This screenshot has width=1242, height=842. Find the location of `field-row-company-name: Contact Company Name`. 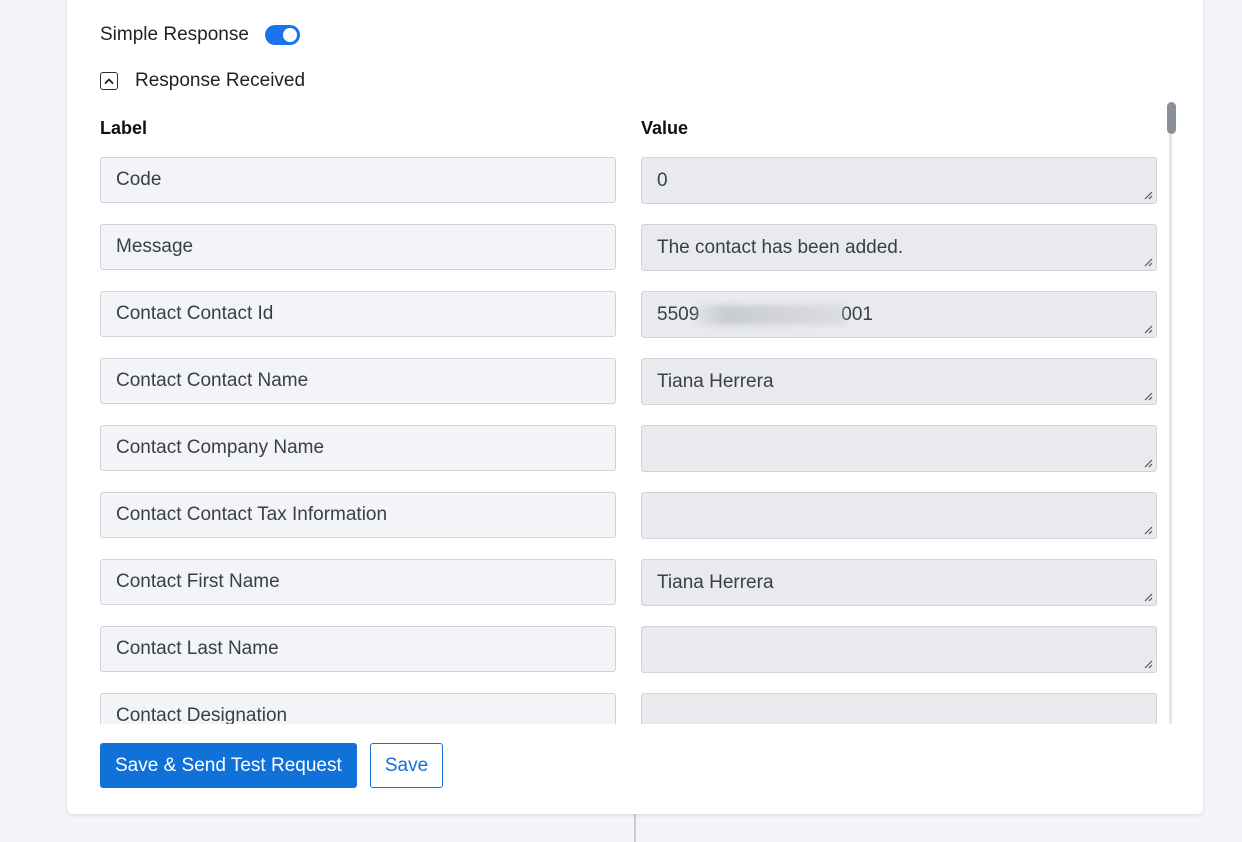

field-row-company-name: Contact Company Name is located at coordinates (628, 448).